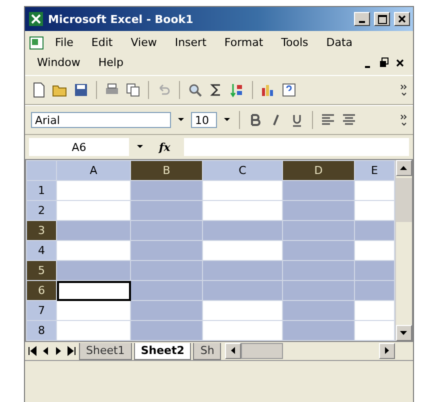 The height and width of the screenshot is (402, 428). What do you see at coordinates (244, 43) in the screenshot?
I see `menu-item: Format` at bounding box center [244, 43].